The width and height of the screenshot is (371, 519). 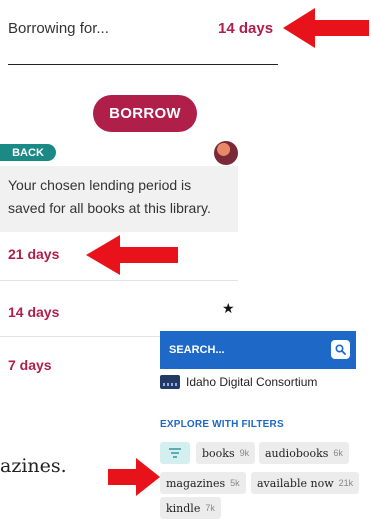 I want to click on partial-body-text: azines., so click(x=33, y=466).